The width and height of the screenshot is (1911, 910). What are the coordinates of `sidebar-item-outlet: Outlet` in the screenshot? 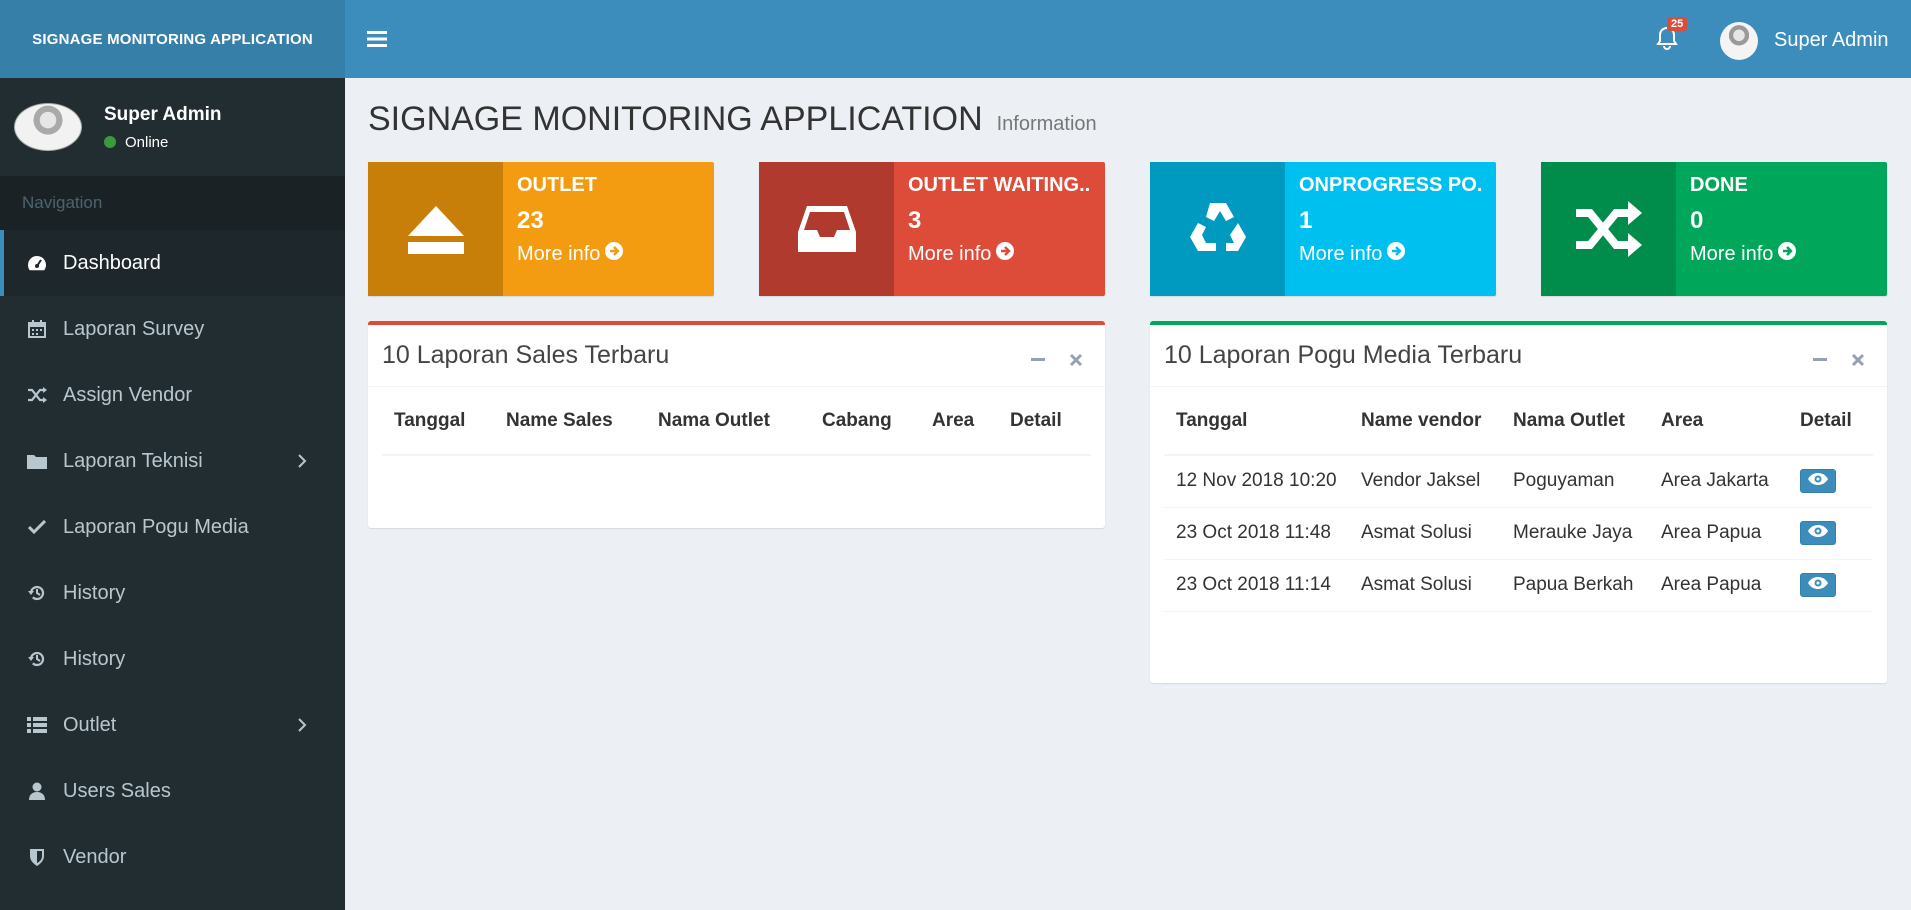 It's located at (172, 725).